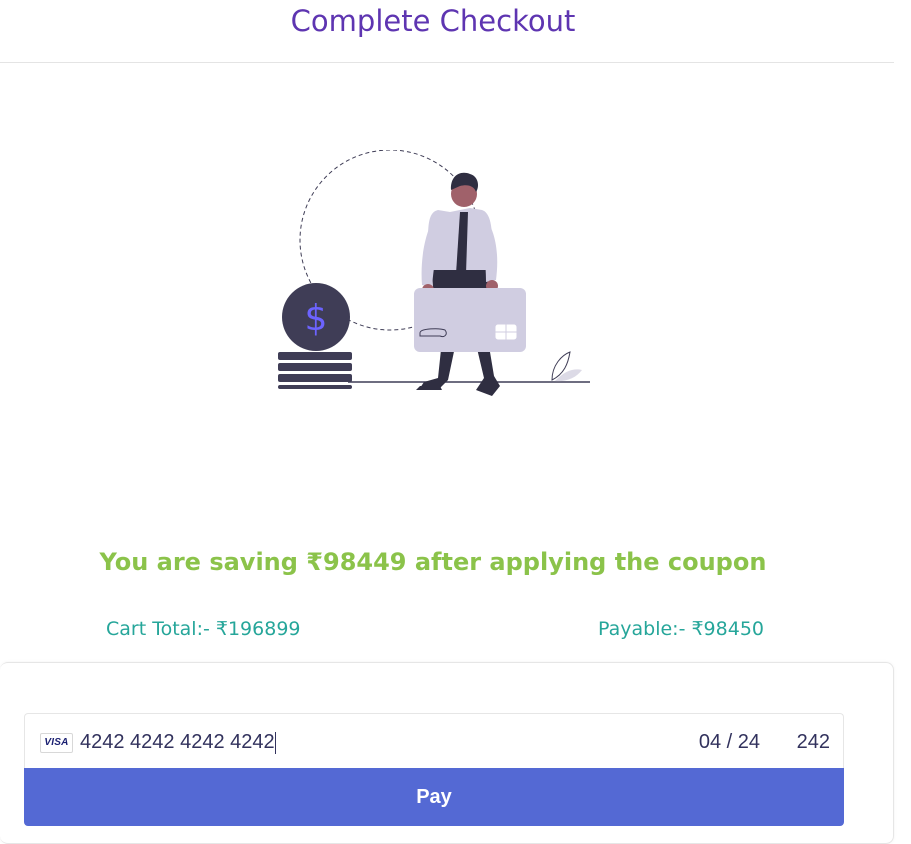 The width and height of the screenshot is (911, 844). I want to click on cart-total-label: Cart Total:- ₹196899, so click(203, 629).